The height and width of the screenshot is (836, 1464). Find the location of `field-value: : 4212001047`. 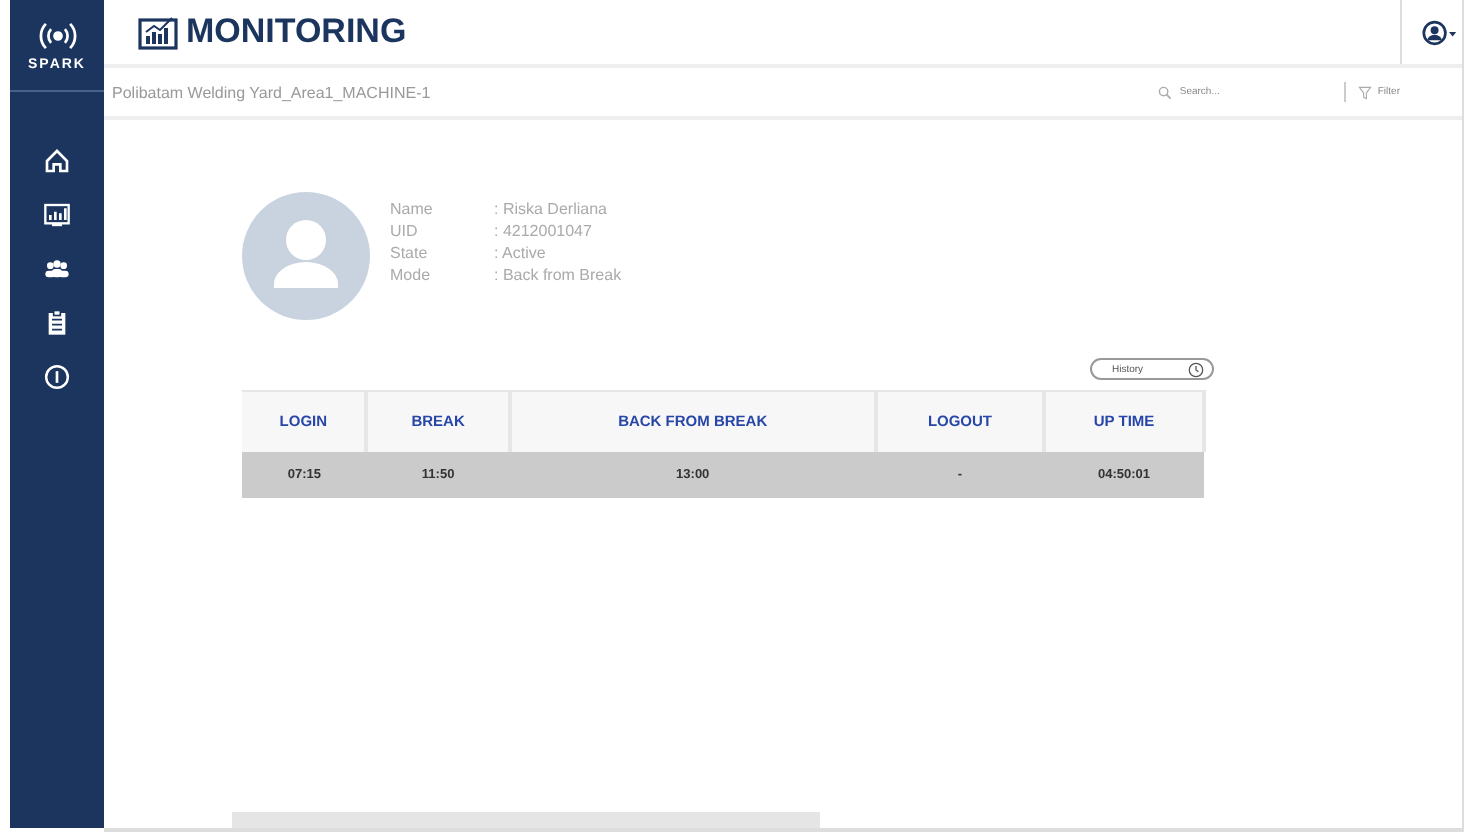

field-value: : 4212001047 is located at coordinates (544, 231).